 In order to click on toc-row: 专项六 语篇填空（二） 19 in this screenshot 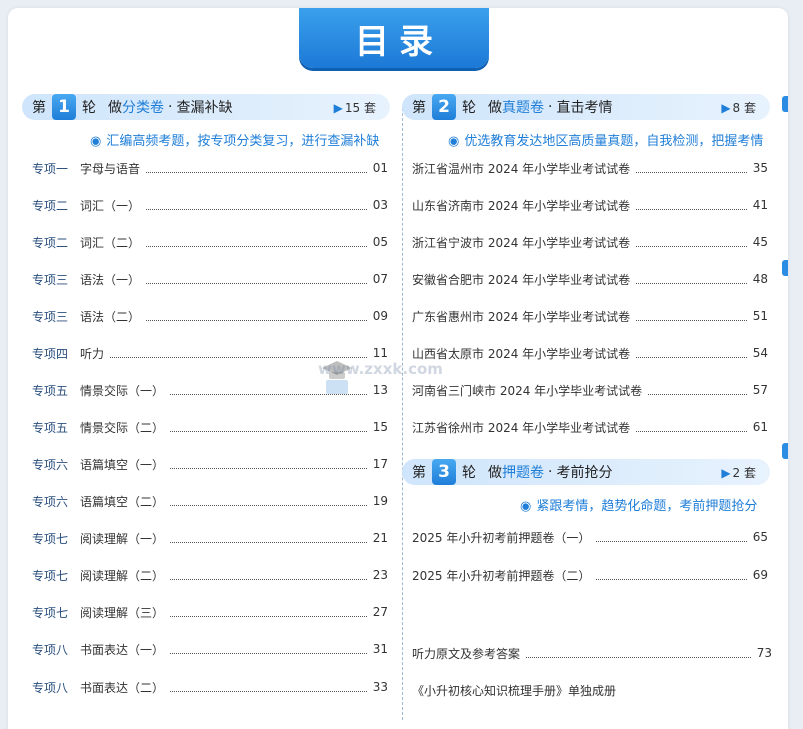, I will do `click(210, 501)`.